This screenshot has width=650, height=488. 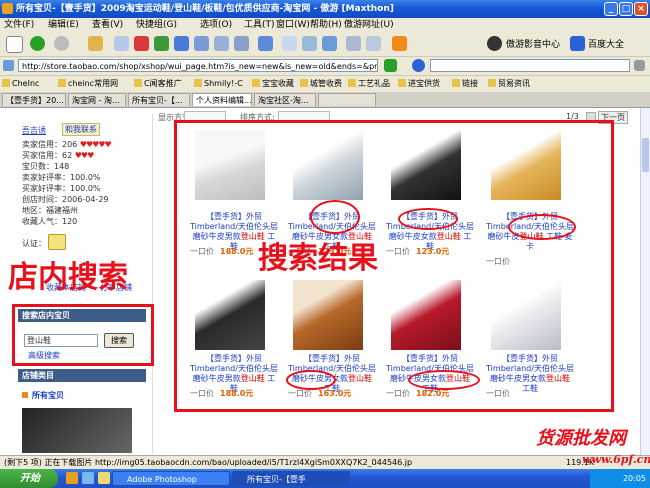 What do you see at coordinates (259, 25) in the screenshot?
I see `menu-tools: 工具(T)` at bounding box center [259, 25].